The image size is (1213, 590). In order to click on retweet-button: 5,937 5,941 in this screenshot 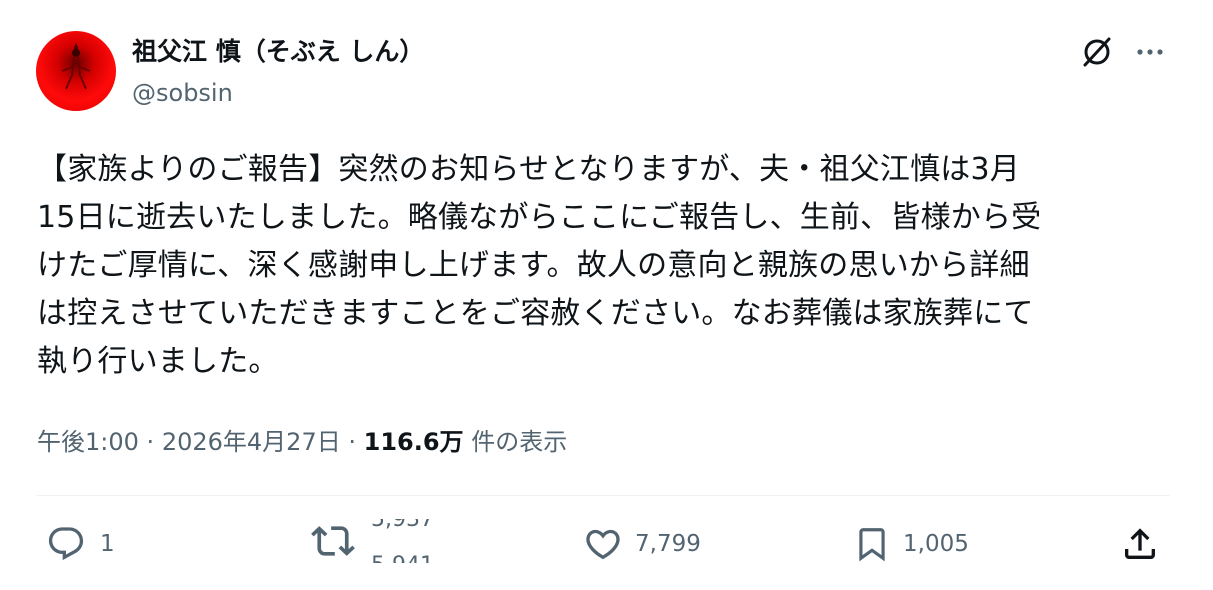, I will do `click(376, 541)`.